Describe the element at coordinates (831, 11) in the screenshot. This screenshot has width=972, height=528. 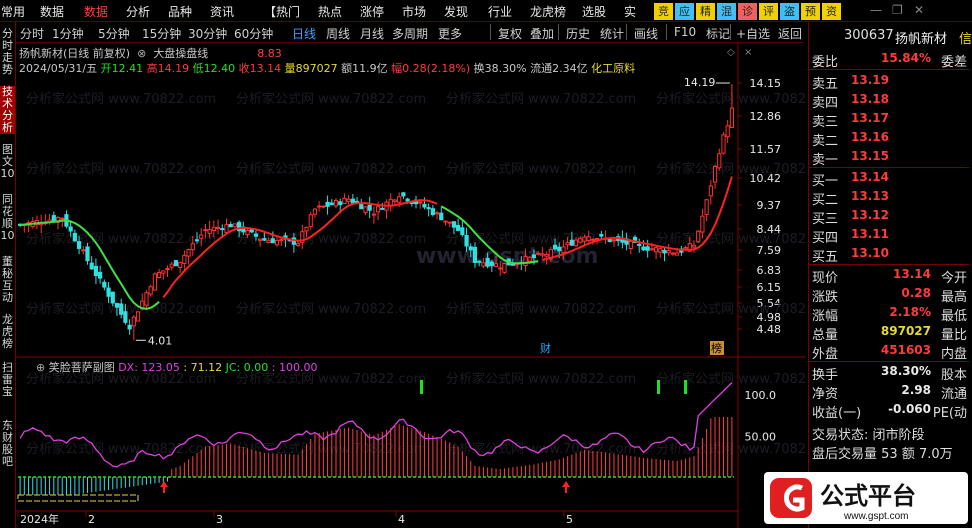
I see `quick-button: 资` at that location.